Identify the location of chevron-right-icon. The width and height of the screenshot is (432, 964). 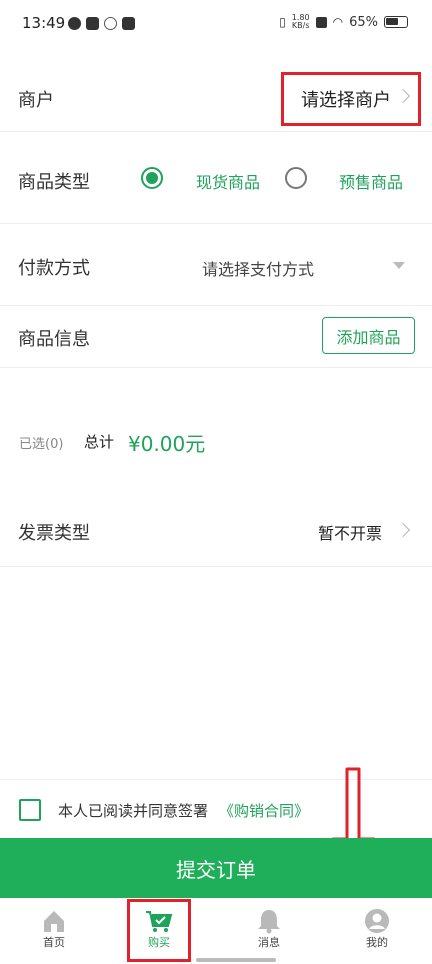
(403, 530).